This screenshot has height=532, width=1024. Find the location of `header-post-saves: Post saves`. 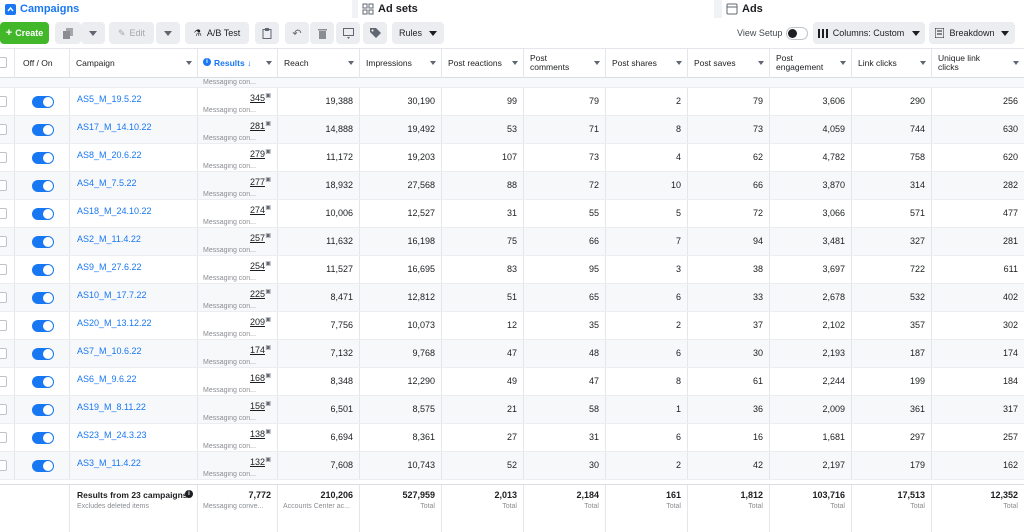

header-post-saves: Post saves is located at coordinates (729, 63).